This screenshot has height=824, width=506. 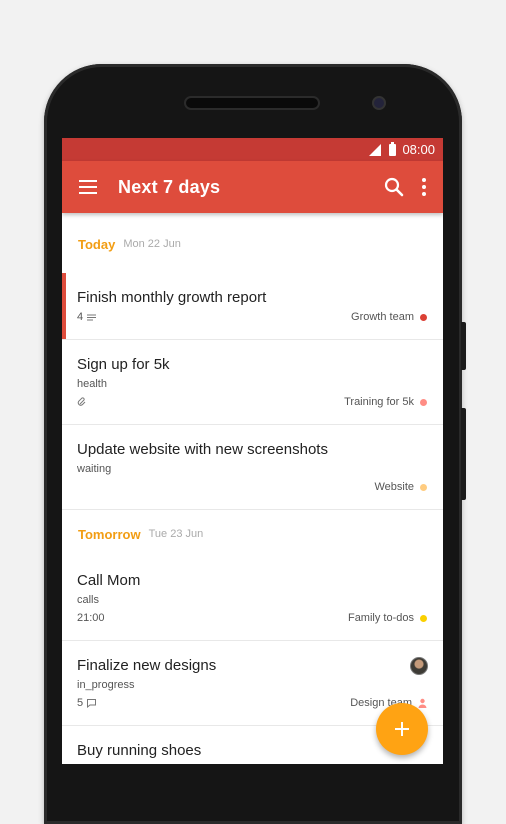 What do you see at coordinates (109, 534) in the screenshot?
I see `section-day: Tomorrow` at bounding box center [109, 534].